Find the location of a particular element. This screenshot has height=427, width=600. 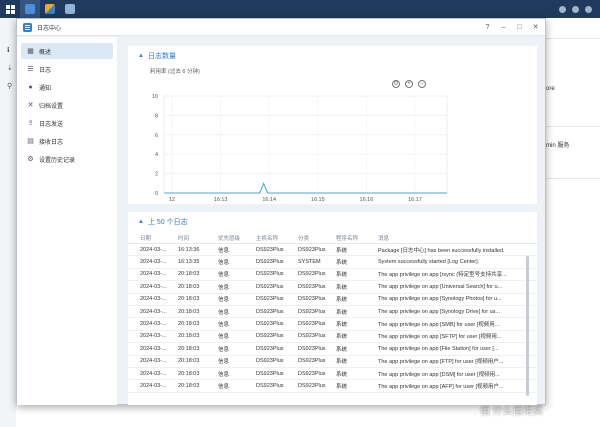

help-button: ? is located at coordinates (487, 27).